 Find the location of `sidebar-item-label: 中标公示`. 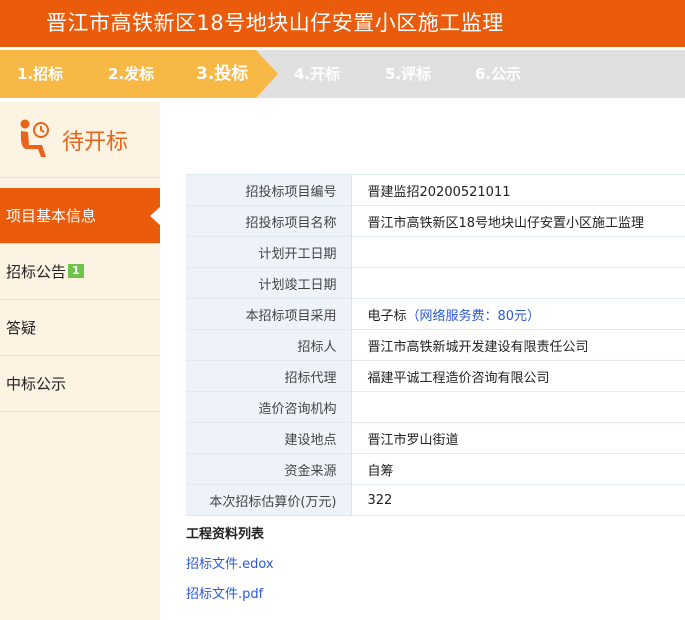

sidebar-item-label: 中标公示 is located at coordinates (36, 384).